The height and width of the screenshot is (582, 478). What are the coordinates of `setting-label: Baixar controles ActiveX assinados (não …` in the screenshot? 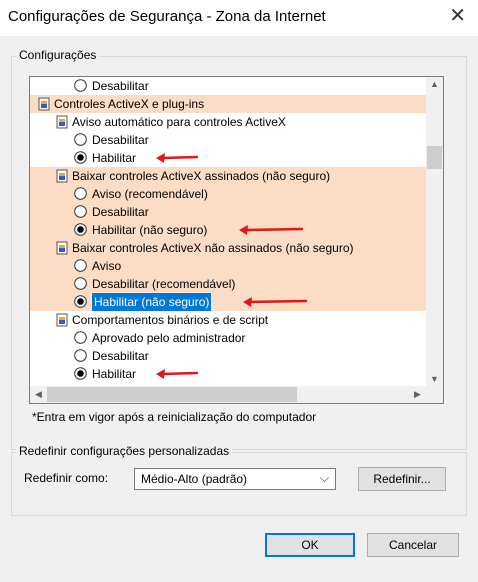 It's located at (201, 176).